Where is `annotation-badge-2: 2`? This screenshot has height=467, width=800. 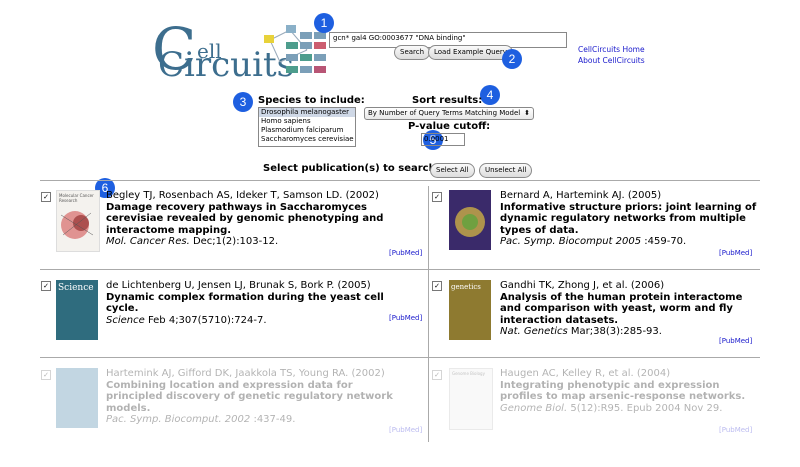
annotation-badge-2: 2 is located at coordinates (512, 59).